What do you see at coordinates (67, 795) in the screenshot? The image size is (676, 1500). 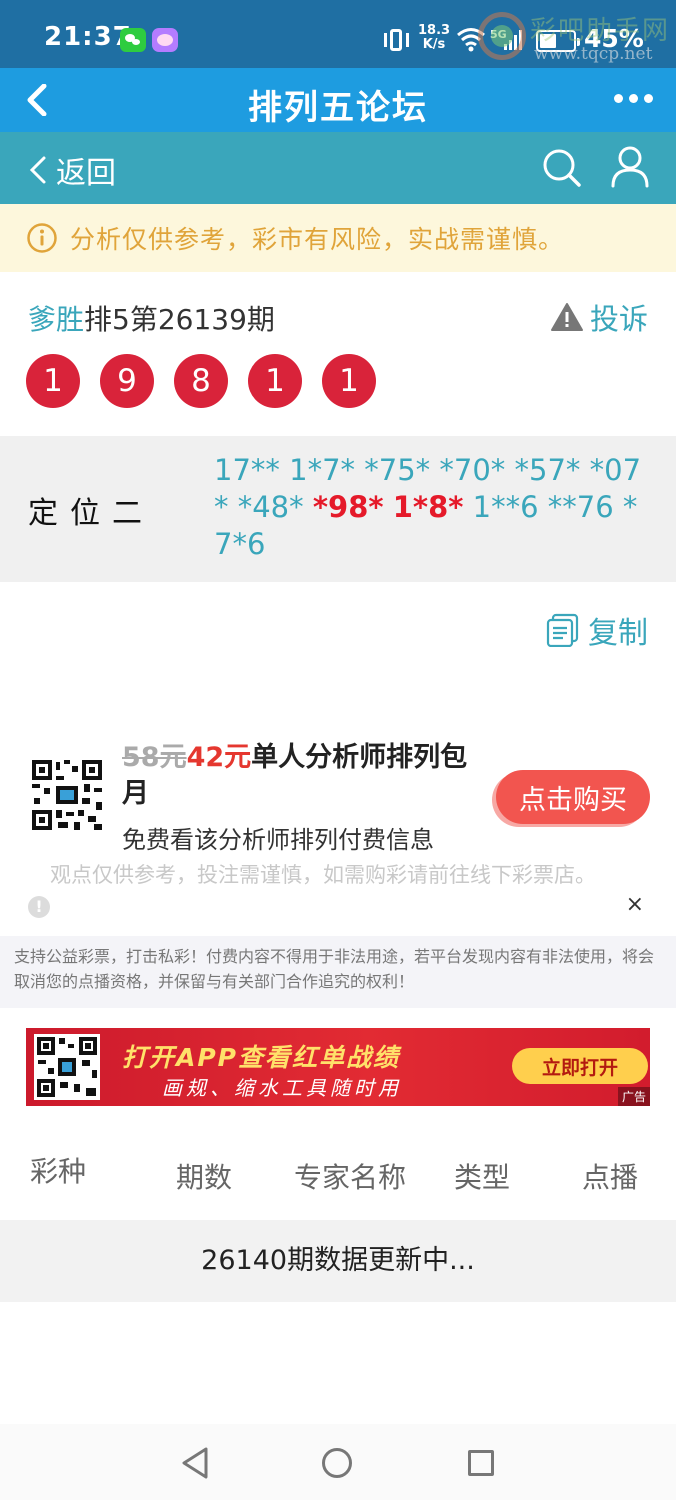 I see `qr-code-icon` at bounding box center [67, 795].